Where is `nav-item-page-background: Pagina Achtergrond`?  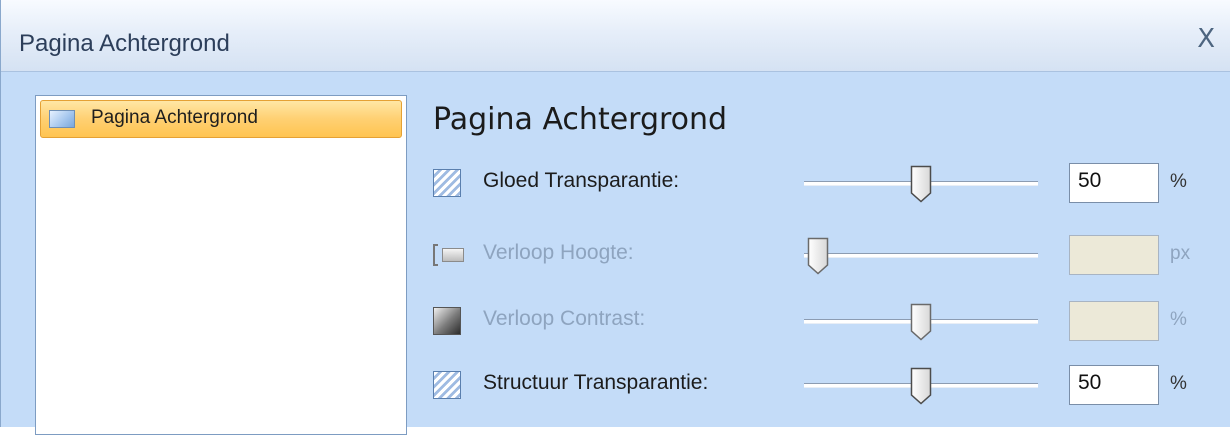
nav-item-page-background: Pagina Achtergrond is located at coordinates (221, 119).